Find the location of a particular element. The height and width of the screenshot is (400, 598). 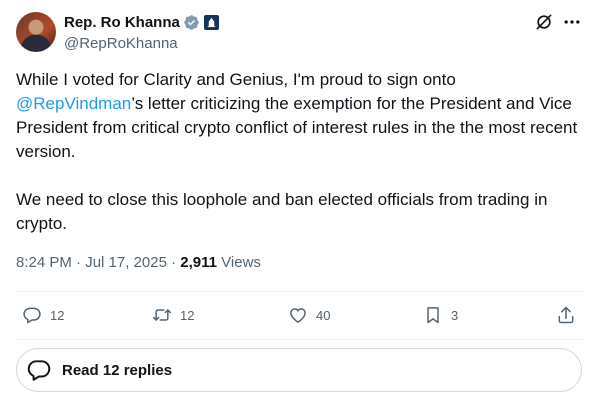

display-name: Rep. Ro Khanna is located at coordinates (122, 22).